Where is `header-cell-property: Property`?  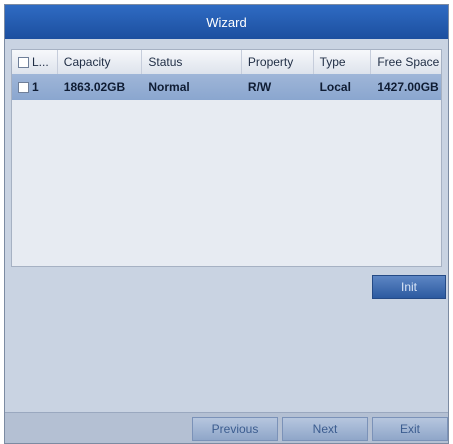 header-cell-property: Property is located at coordinates (278, 62).